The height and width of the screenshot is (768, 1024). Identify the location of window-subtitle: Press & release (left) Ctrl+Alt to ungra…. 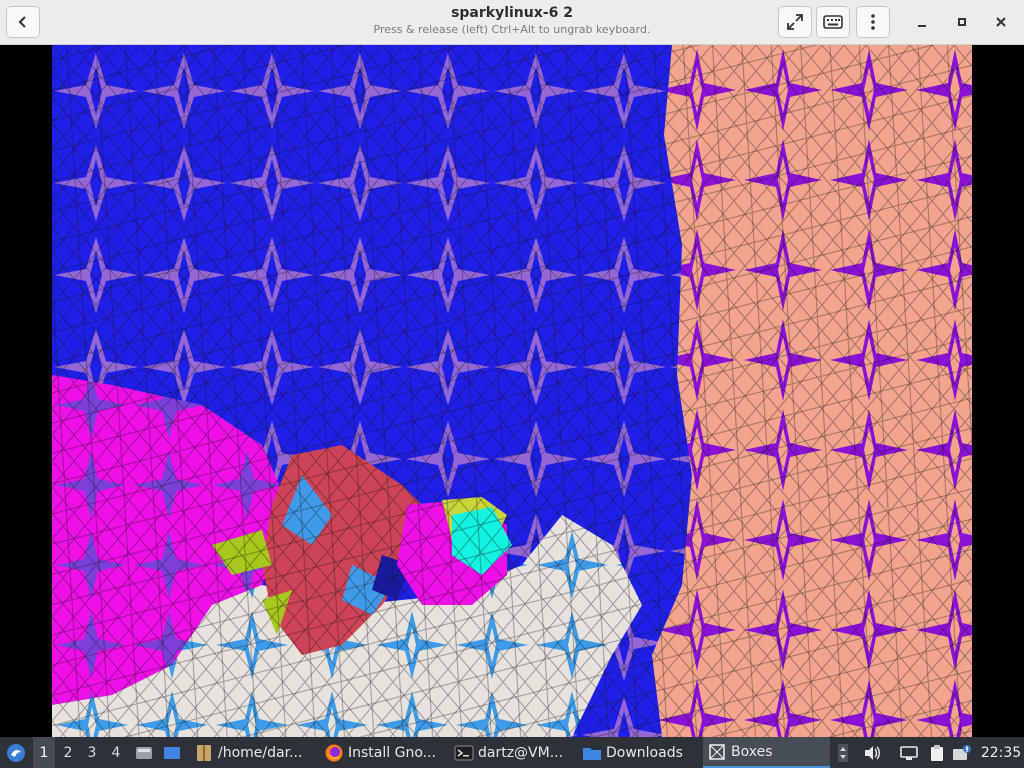
(512, 29).